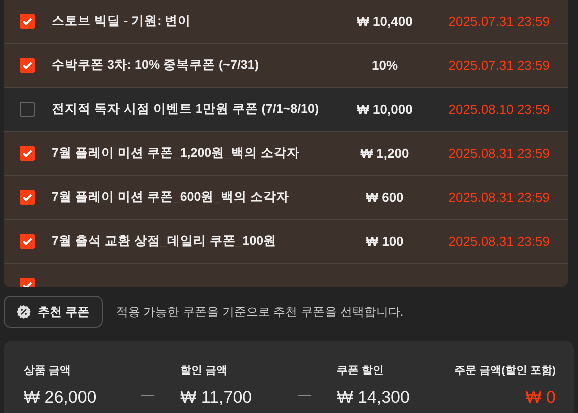  Describe the element at coordinates (54, 312) in the screenshot. I see `recommend-coupon-button: 추천 쿠폰` at that location.